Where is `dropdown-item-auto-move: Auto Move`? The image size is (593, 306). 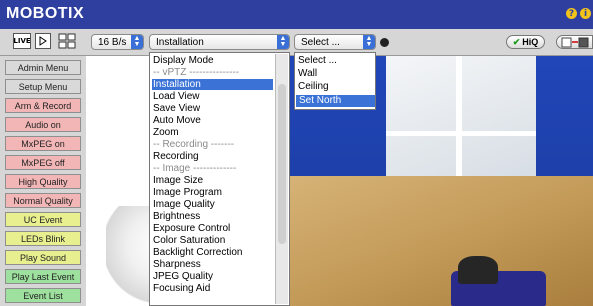 dropdown-item-auto-move: Auto Move is located at coordinates (177, 120).